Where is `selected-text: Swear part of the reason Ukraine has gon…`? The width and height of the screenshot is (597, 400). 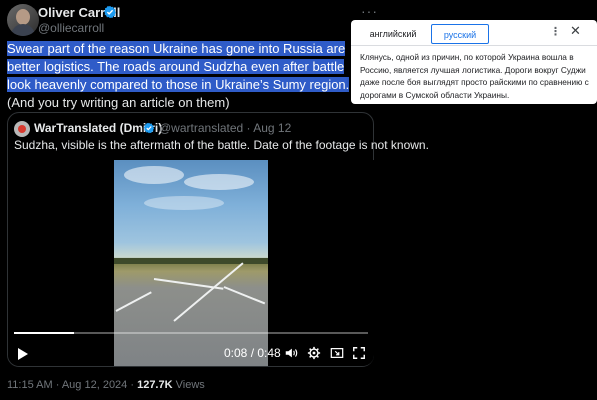
selected-text: Swear part of the reason Ukraine has gon… is located at coordinates (178, 66).